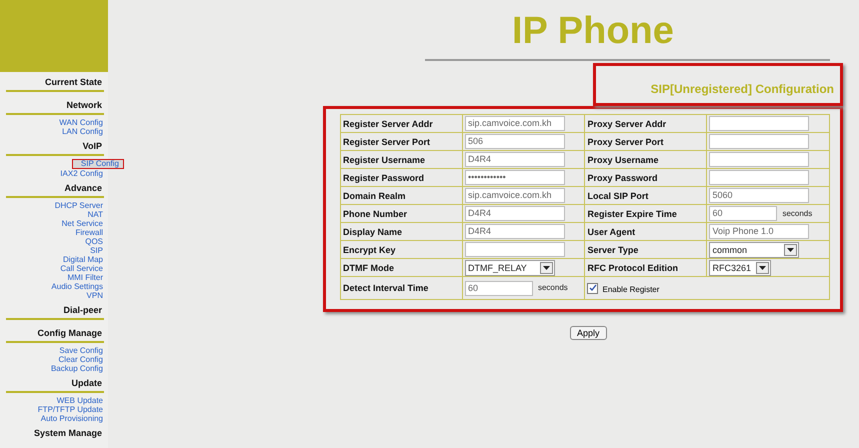 Image resolution: width=859 pixels, height=448 pixels. What do you see at coordinates (77, 286) in the screenshot?
I see `nav-link: Audio Settings` at bounding box center [77, 286].